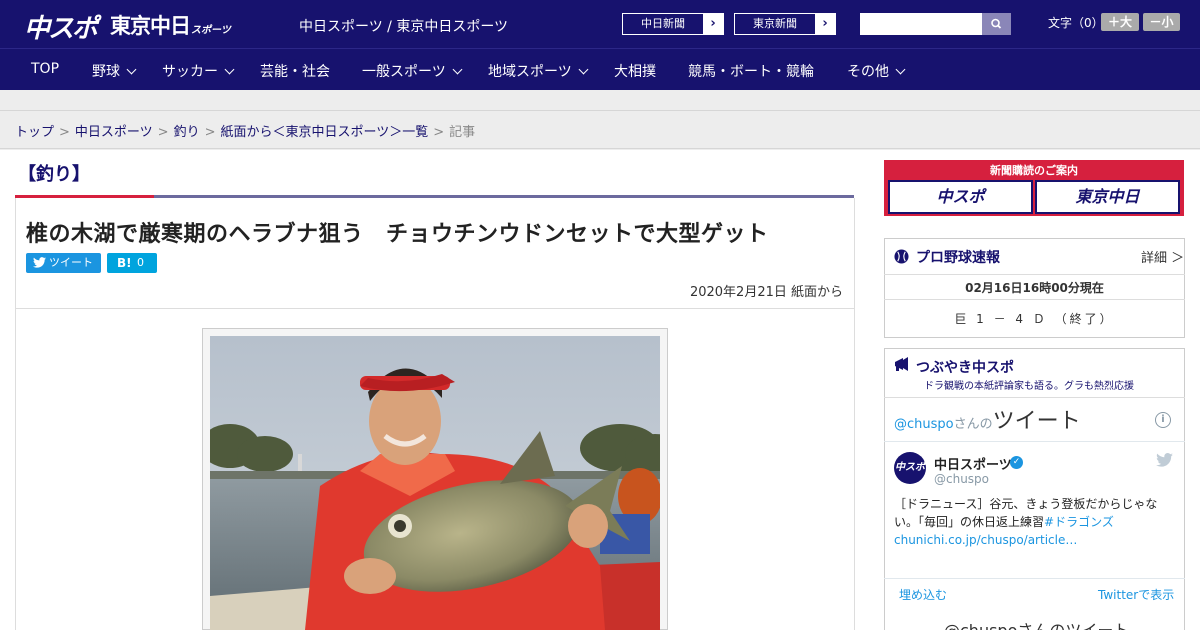  I want to click on tokyo-shimbun-link: 東京新聞 ›, so click(785, 24).